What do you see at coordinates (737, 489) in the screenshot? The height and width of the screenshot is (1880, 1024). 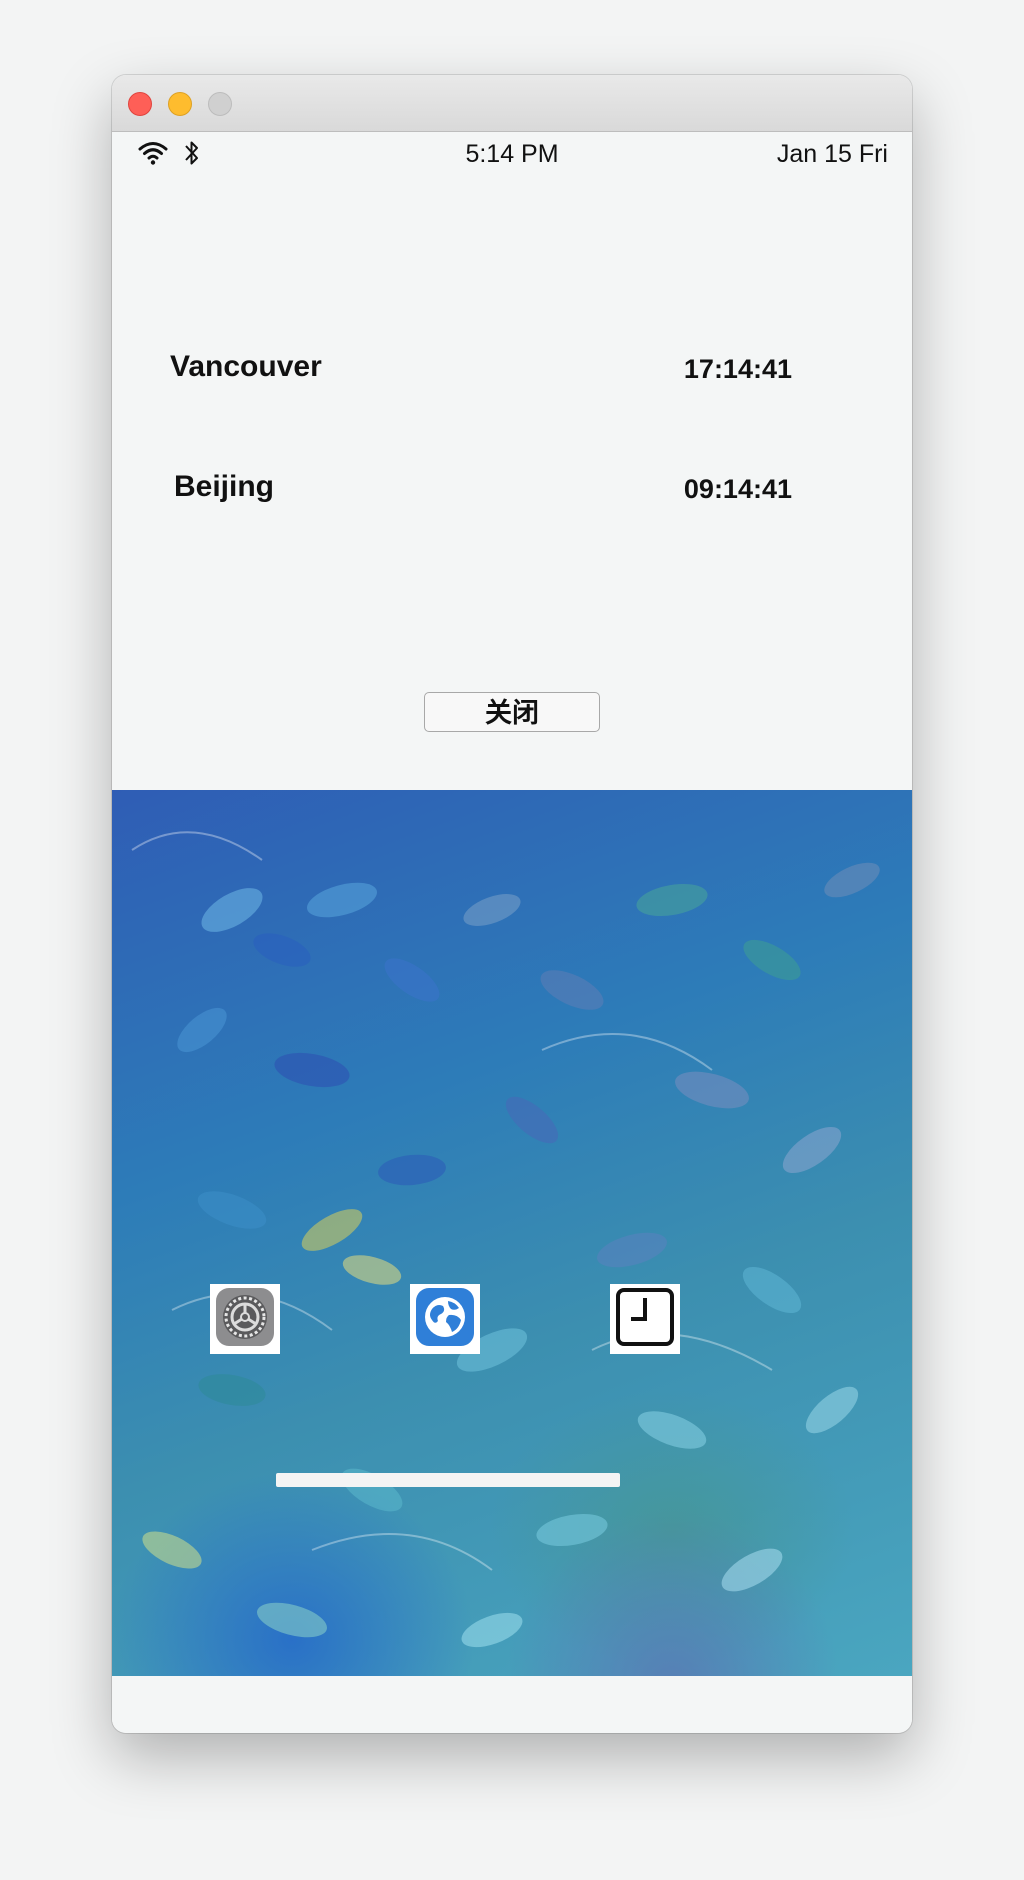 I see `city-time: 09:14:41` at bounding box center [737, 489].